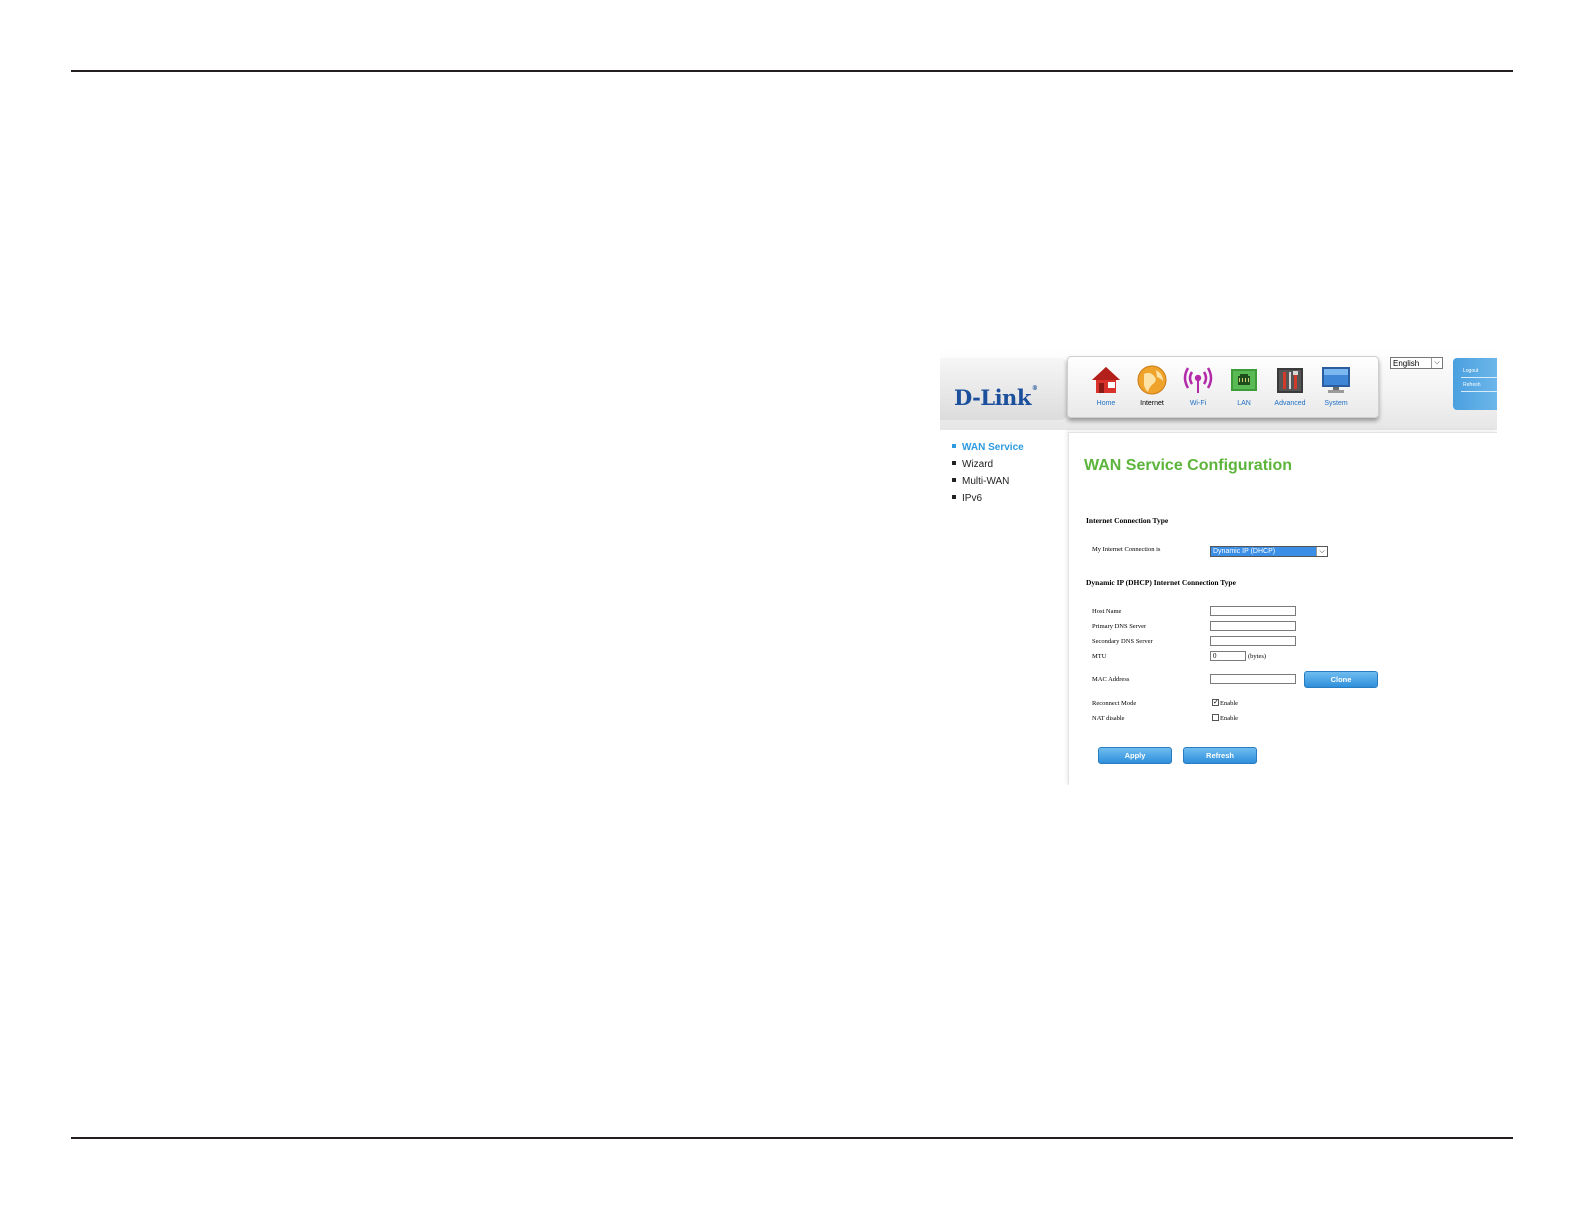 This screenshot has height=1225, width=1585. I want to click on globe-icon, so click(1152, 380).